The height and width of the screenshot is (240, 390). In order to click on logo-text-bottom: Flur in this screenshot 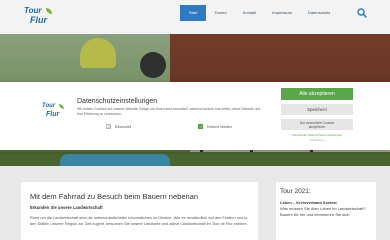, I will do `click(38, 20)`.